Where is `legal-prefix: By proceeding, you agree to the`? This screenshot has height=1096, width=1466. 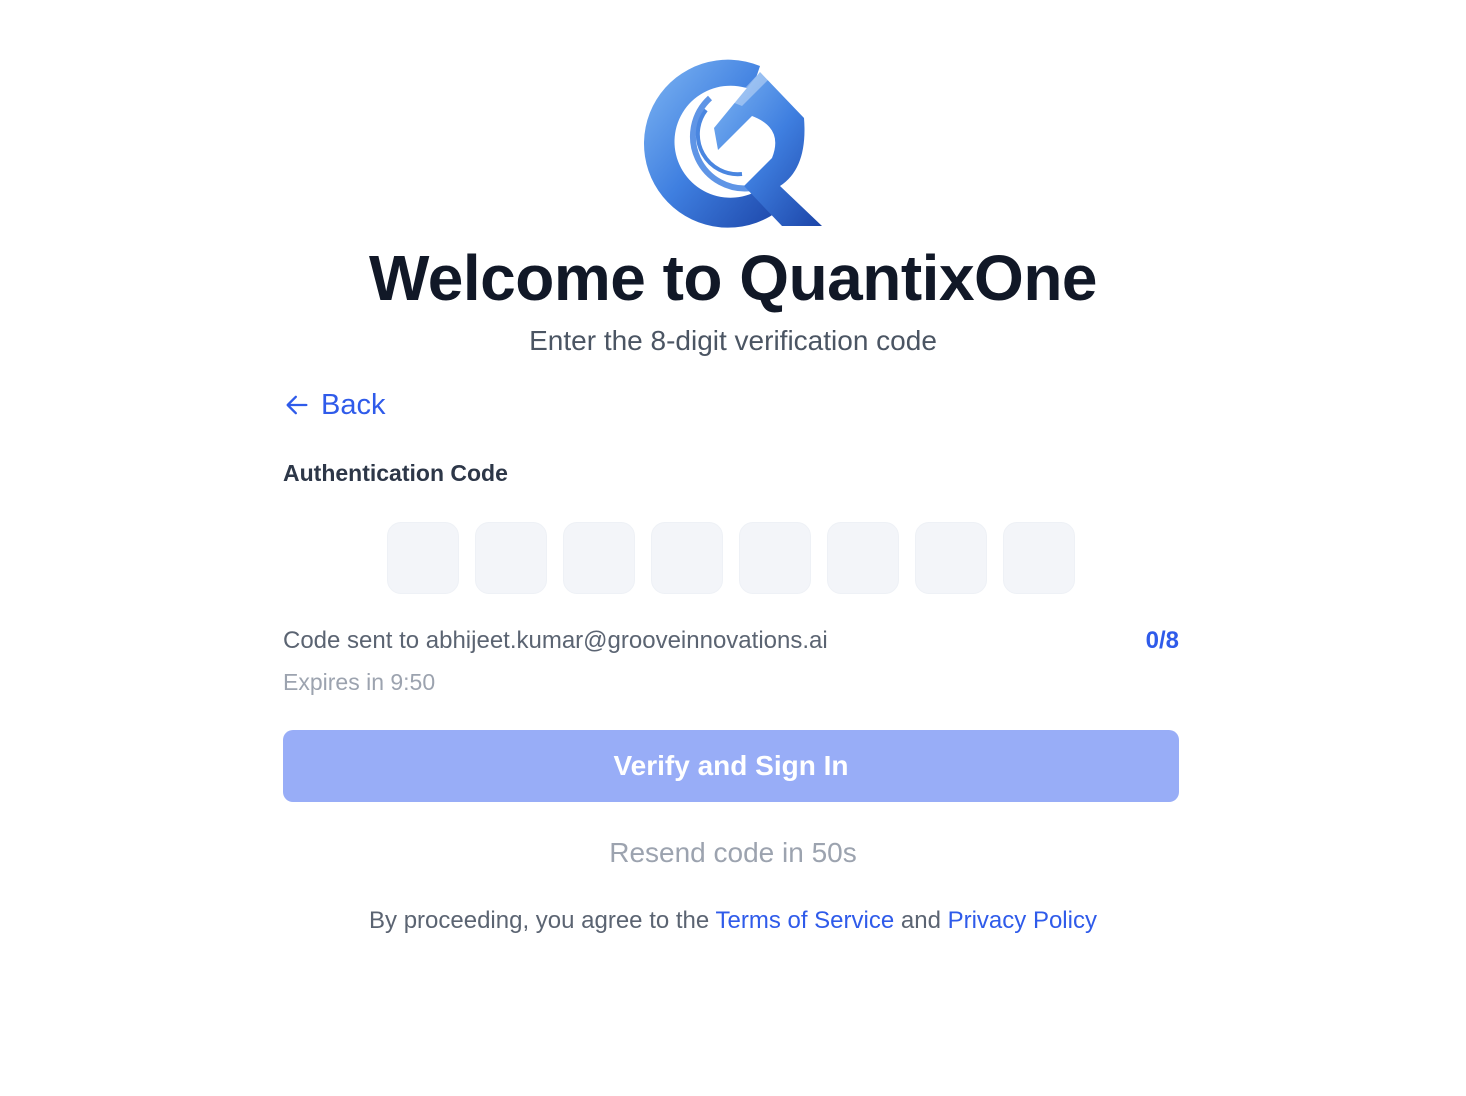 legal-prefix: By proceeding, you agree to the is located at coordinates (542, 920).